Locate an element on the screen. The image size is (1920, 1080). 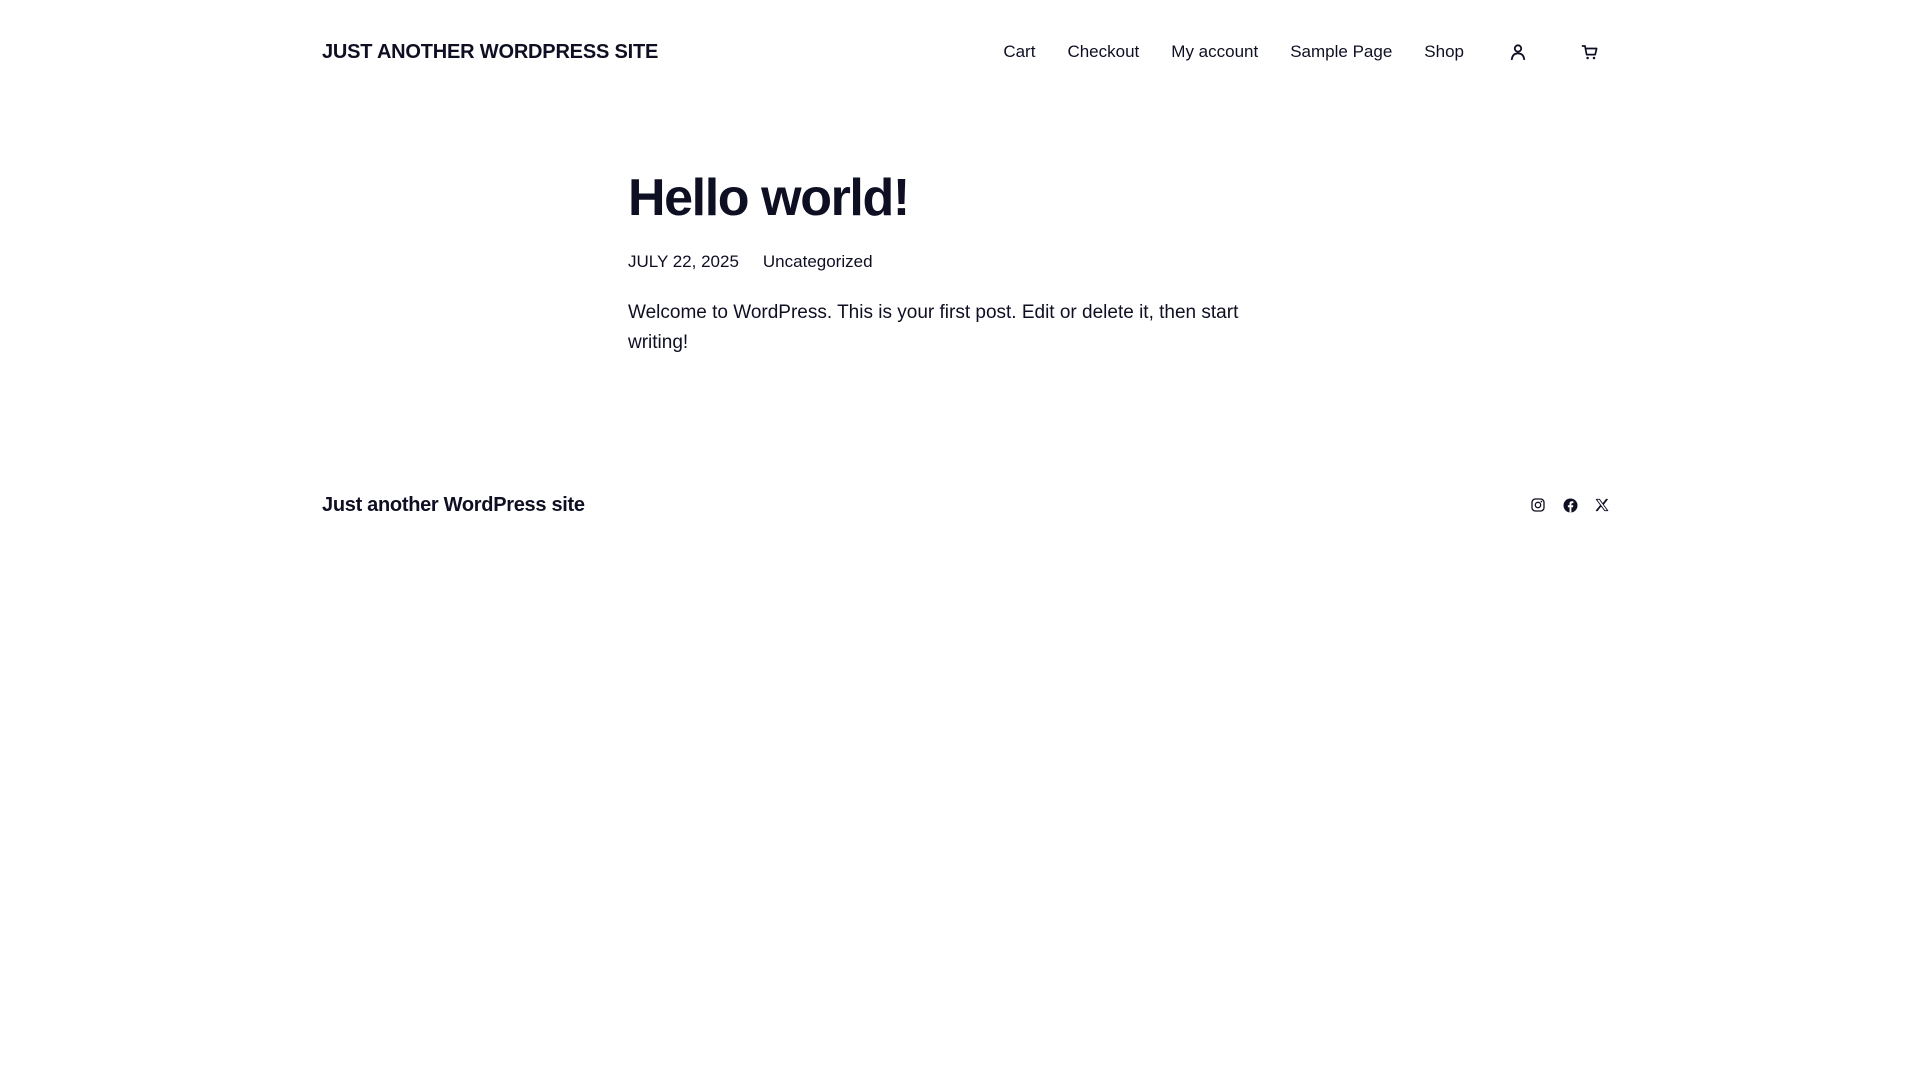
nav-item-cart: Cart is located at coordinates (1019, 52).